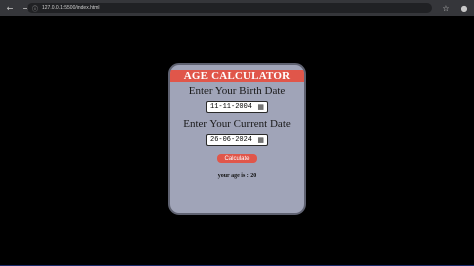 The image size is (474, 266). I want to click on url-text: 127.0.0.1:5500/index.html, so click(71, 8).